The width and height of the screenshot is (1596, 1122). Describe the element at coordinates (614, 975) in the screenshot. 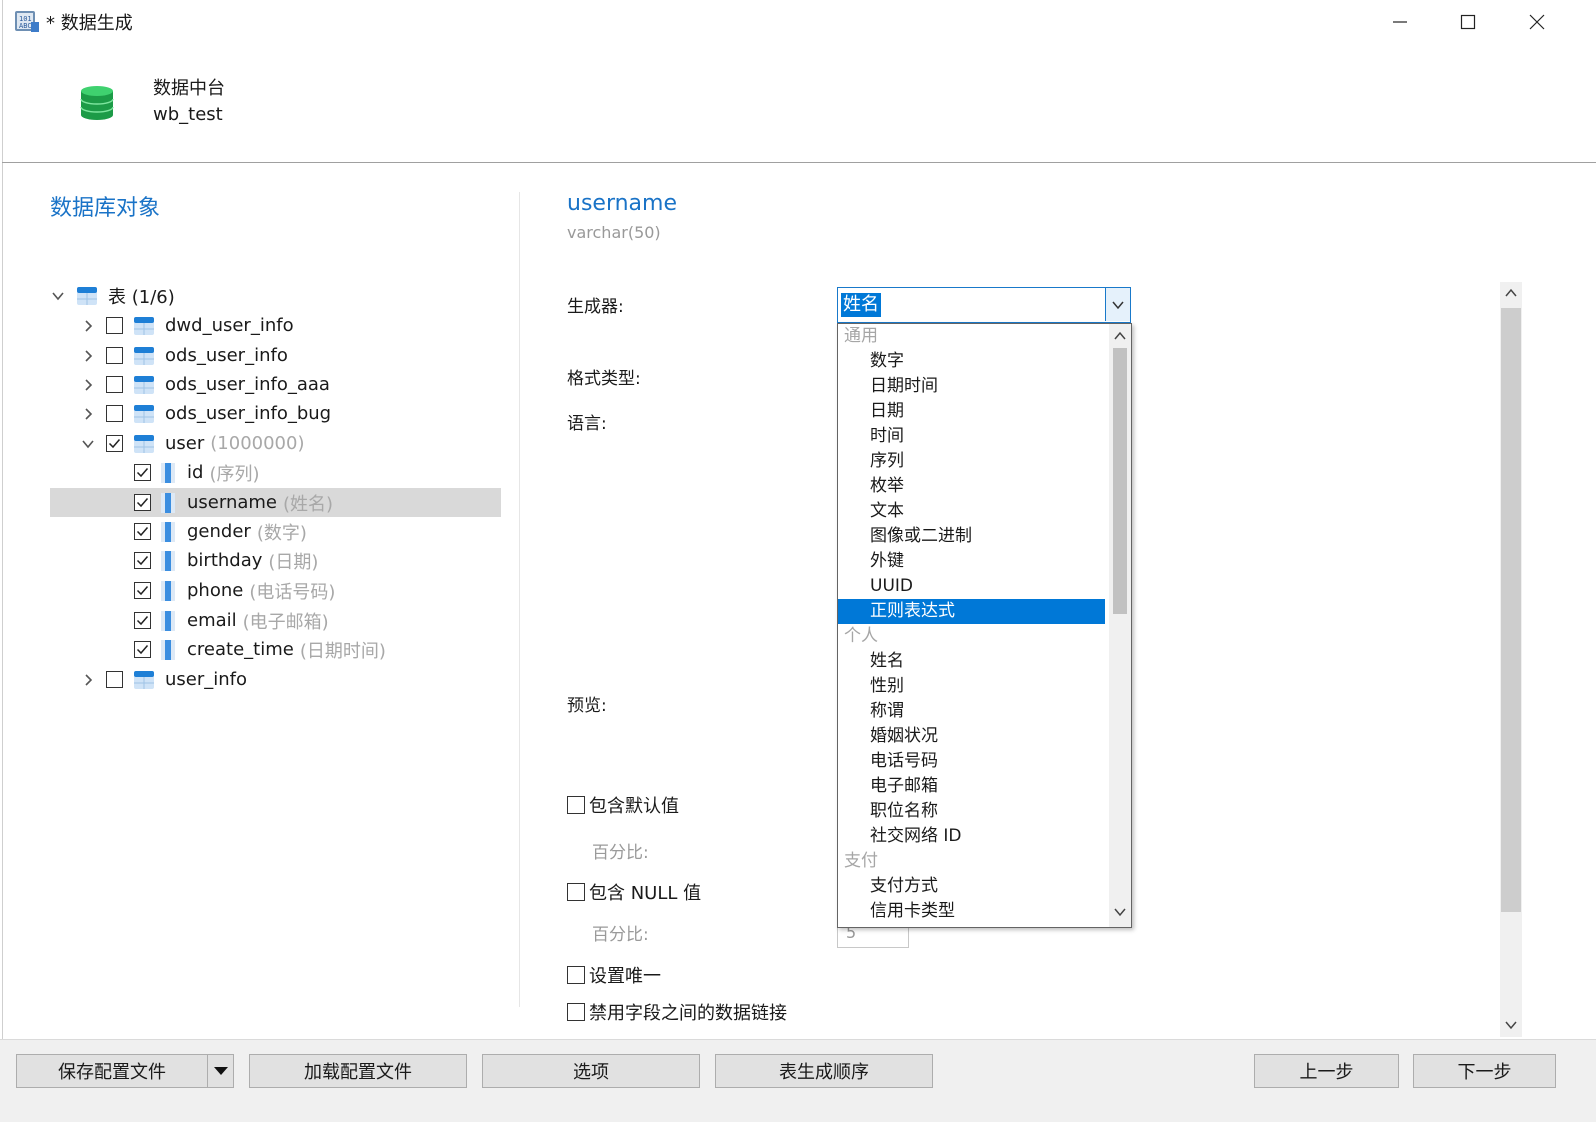

I see `set-unique-option: 设置唯一` at that location.